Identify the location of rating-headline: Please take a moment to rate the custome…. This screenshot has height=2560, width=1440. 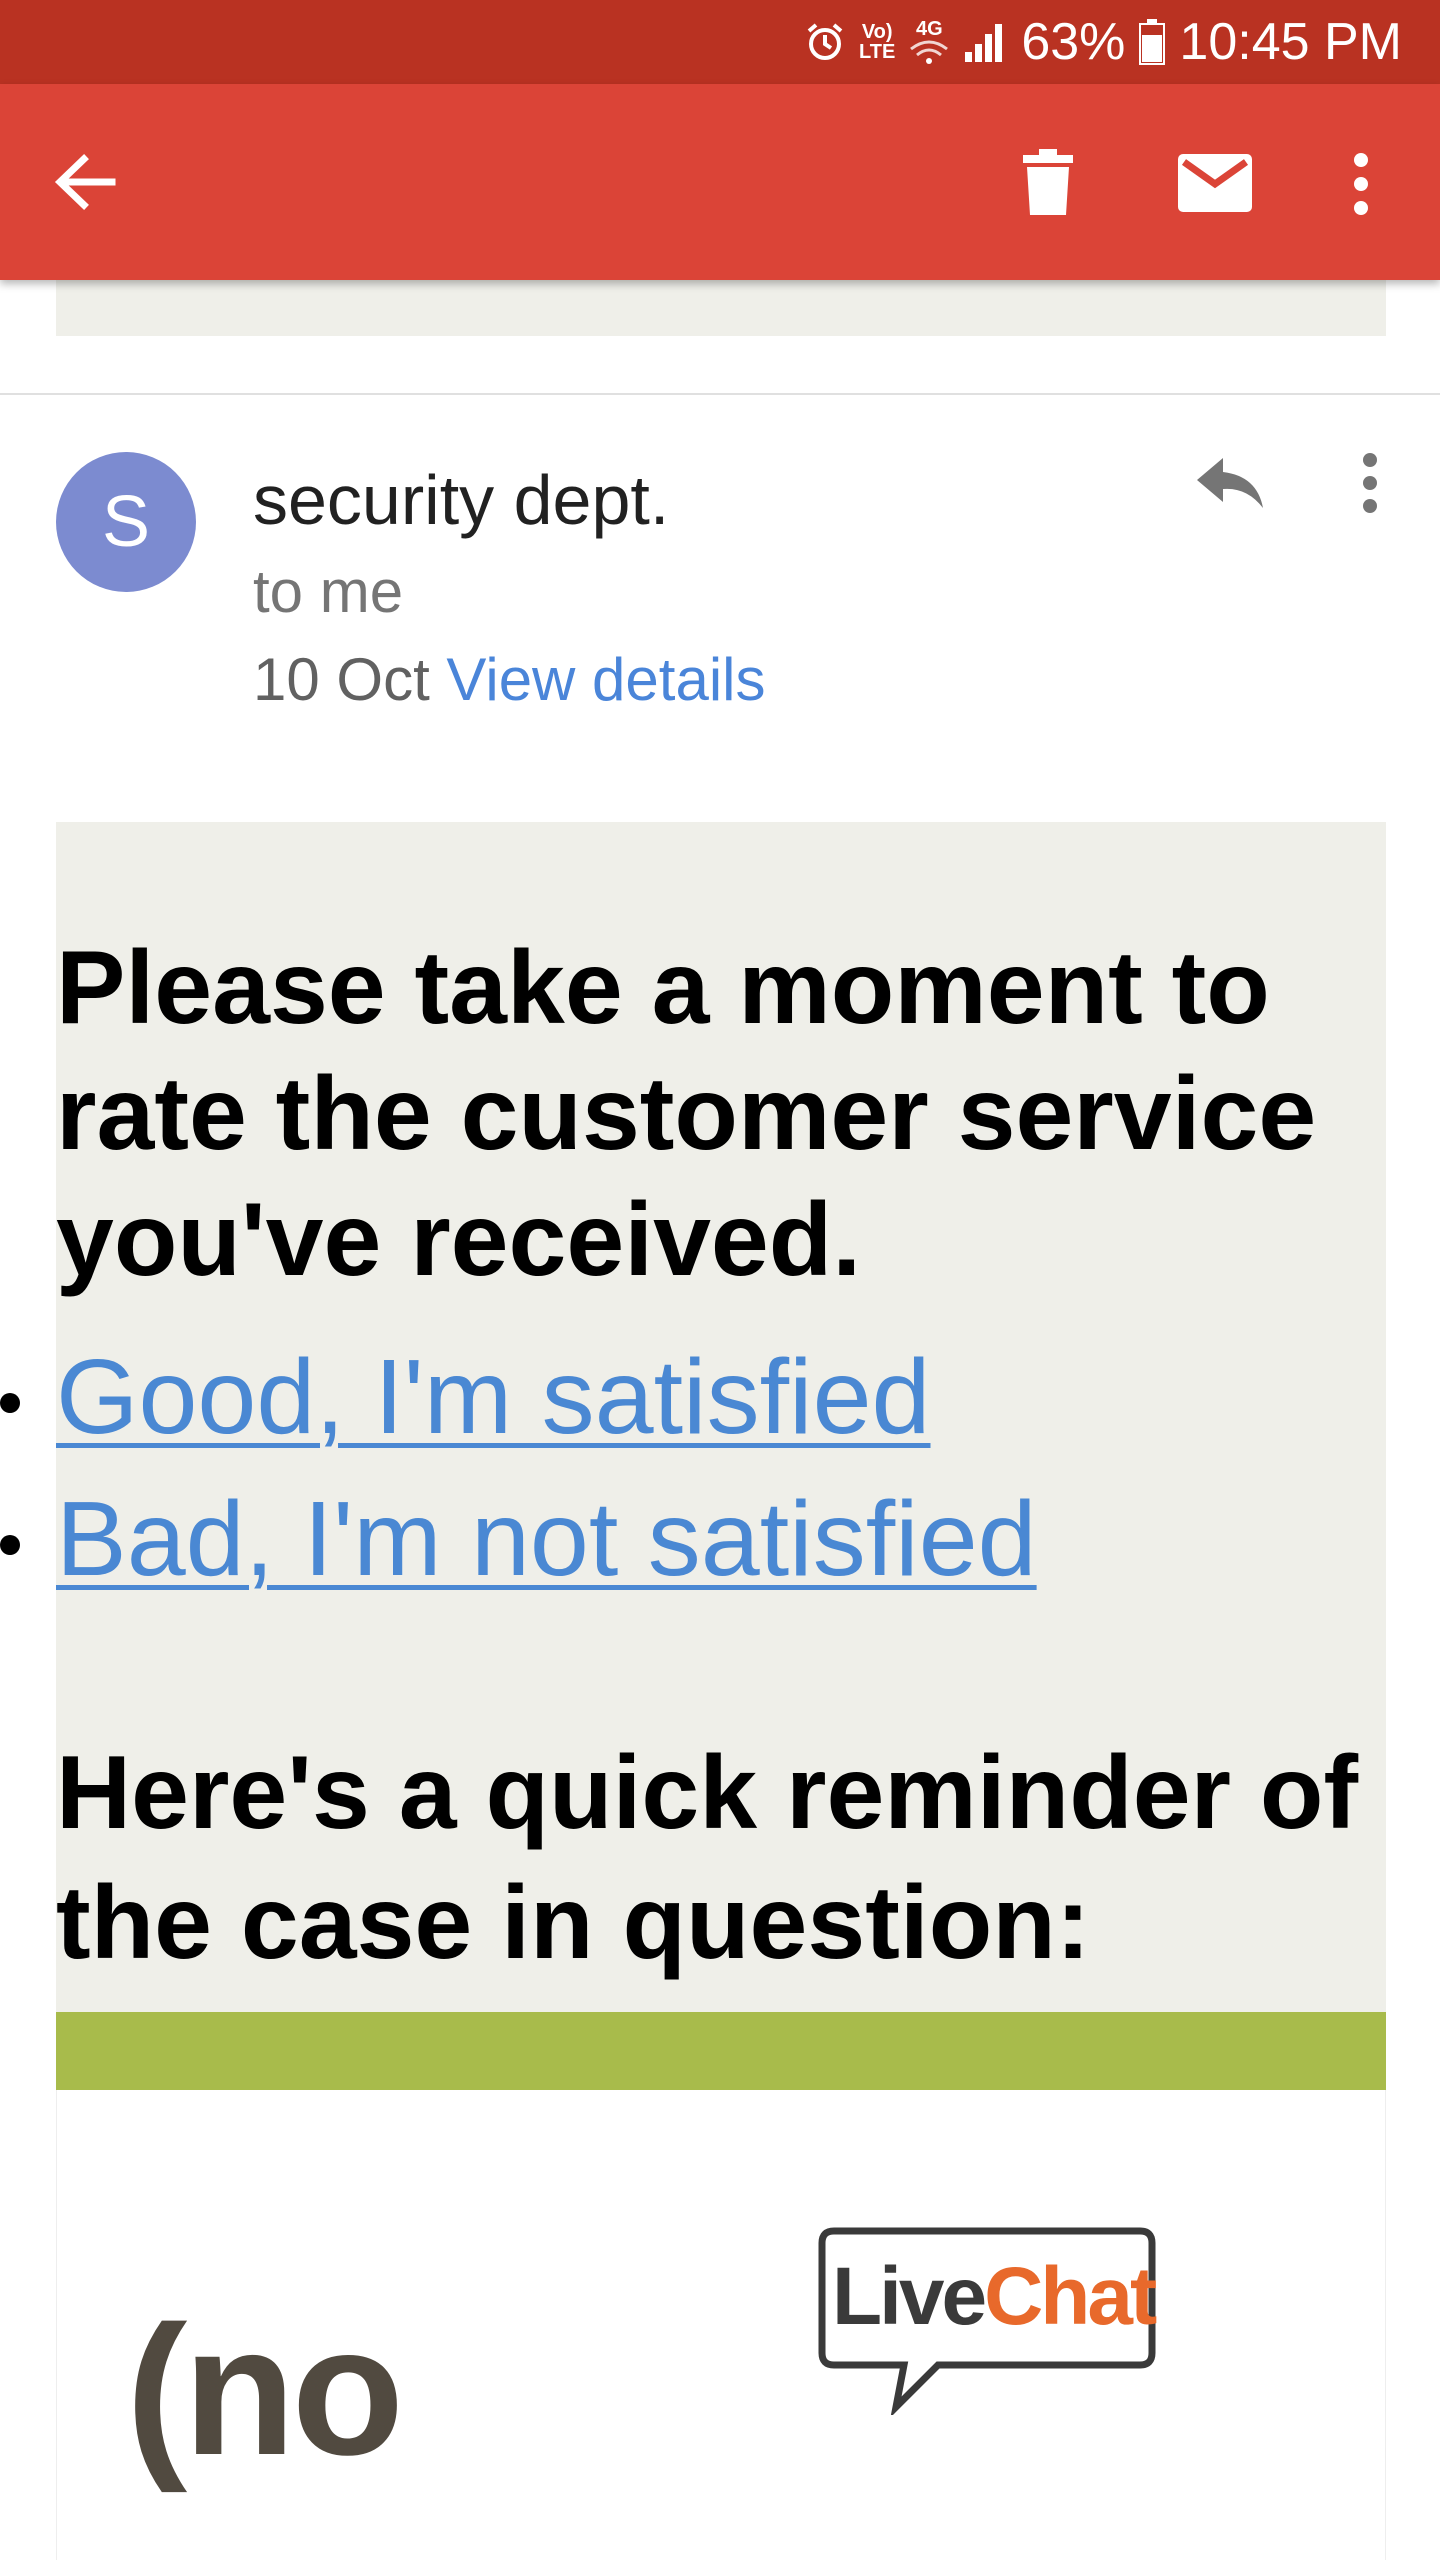
(686, 1114).